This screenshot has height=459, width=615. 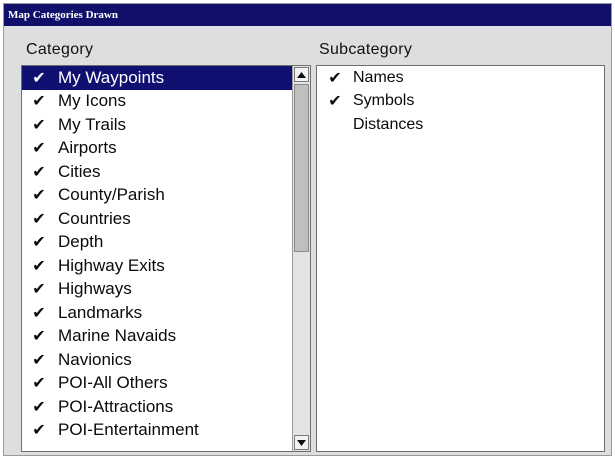 I want to click on category-item-poi-attractions: ✔ POI-Attractions, so click(x=157, y=407).